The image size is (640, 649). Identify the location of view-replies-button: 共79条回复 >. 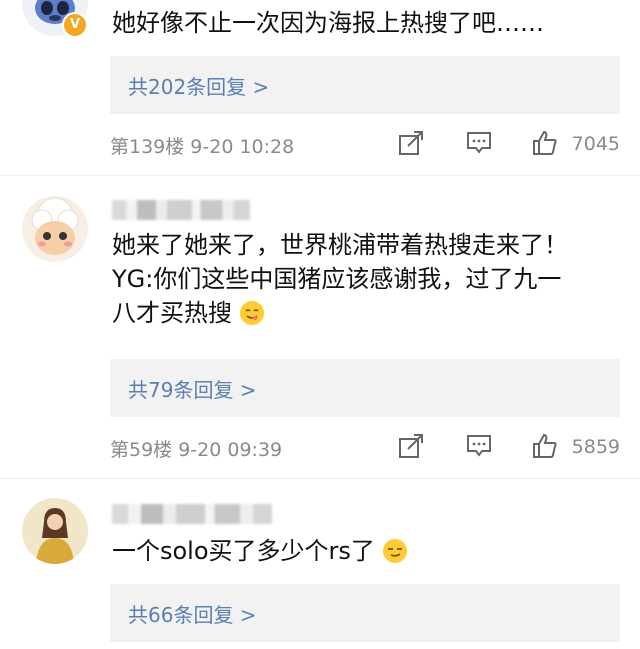
(365, 388).